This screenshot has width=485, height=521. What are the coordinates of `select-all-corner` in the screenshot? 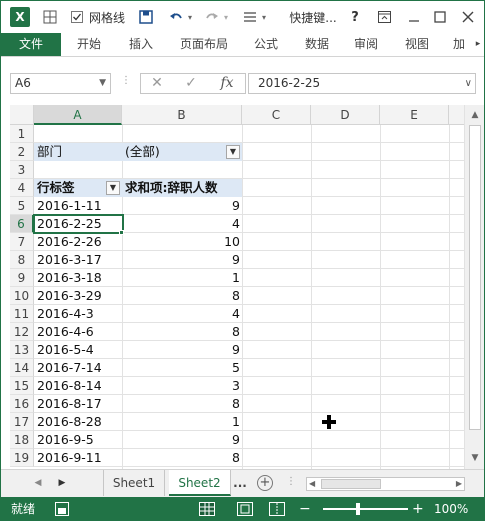 It's located at (22, 115).